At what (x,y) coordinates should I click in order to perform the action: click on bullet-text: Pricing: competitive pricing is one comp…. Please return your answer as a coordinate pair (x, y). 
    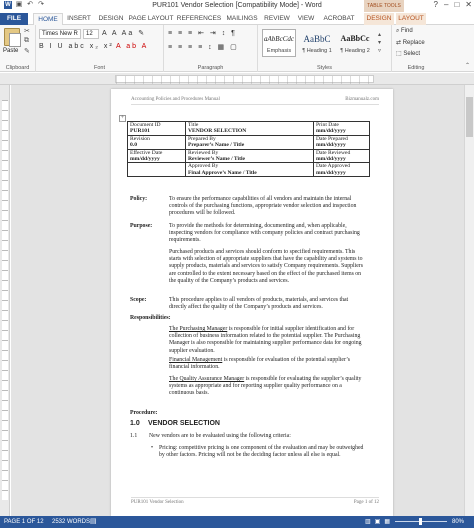
    Looking at the image, I should click on (261, 451).